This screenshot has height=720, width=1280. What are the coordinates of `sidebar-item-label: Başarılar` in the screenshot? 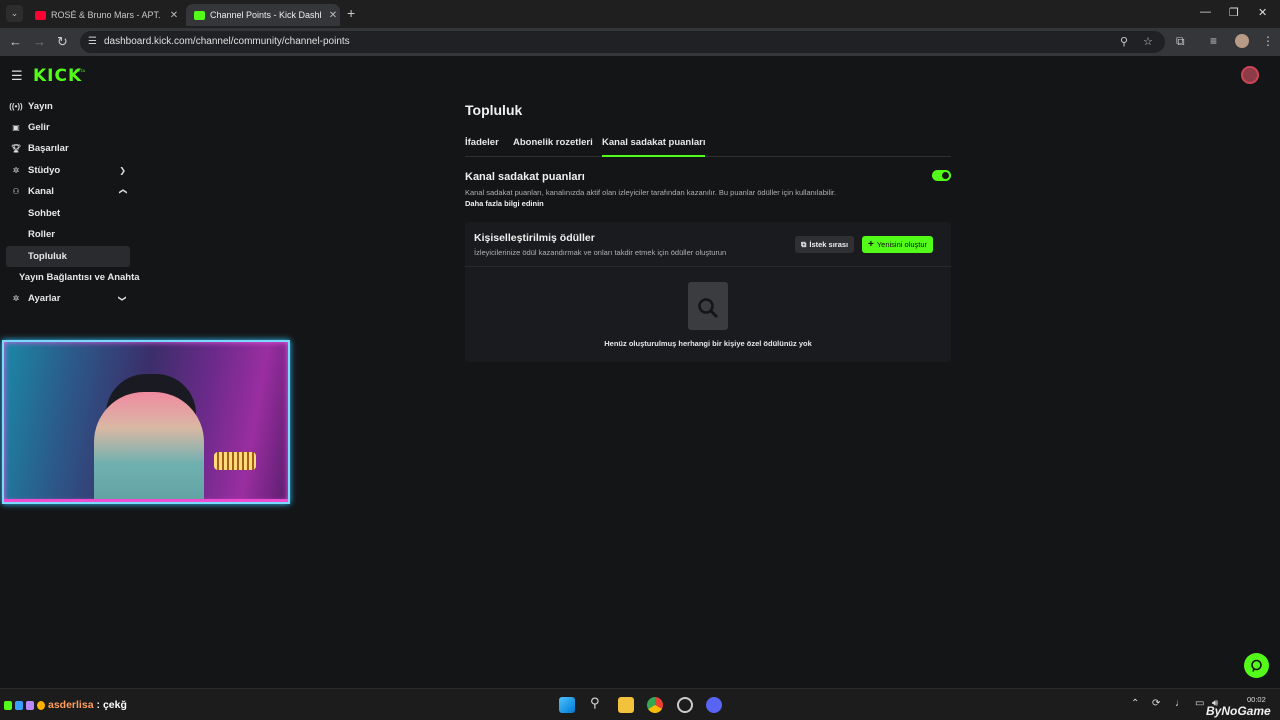 It's located at (48, 148).